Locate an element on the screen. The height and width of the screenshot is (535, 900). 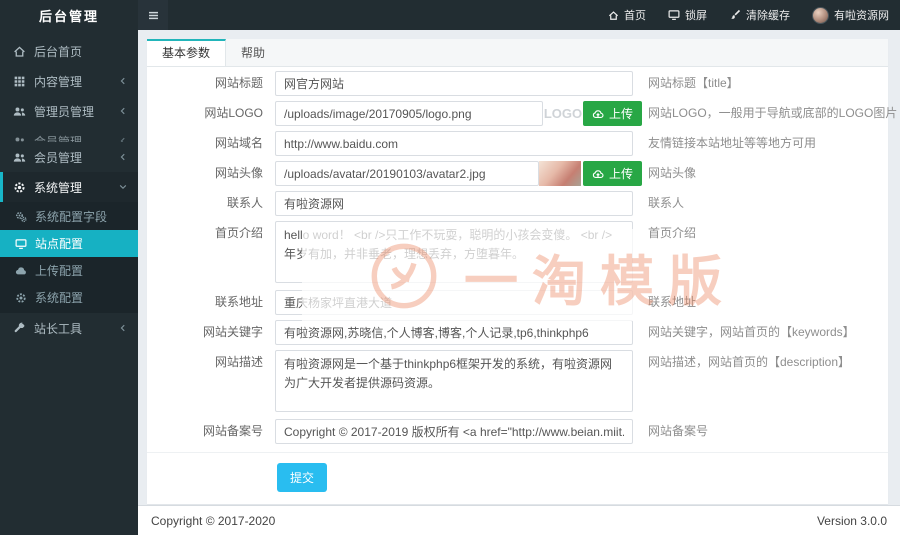
sidebar-subitem-upload-config: 上传配置 is located at coordinates (69, 270).